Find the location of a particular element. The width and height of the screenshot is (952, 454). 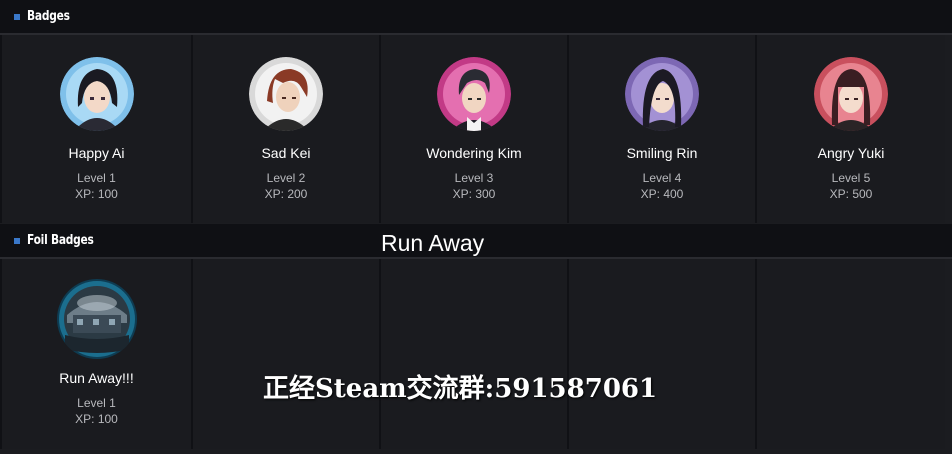

badge-avatar-wondering-kim is located at coordinates (474, 94).